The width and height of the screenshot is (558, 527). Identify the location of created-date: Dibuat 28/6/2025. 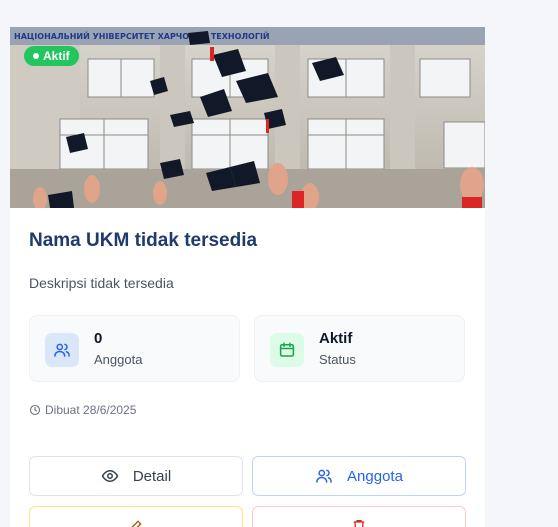
(82, 410).